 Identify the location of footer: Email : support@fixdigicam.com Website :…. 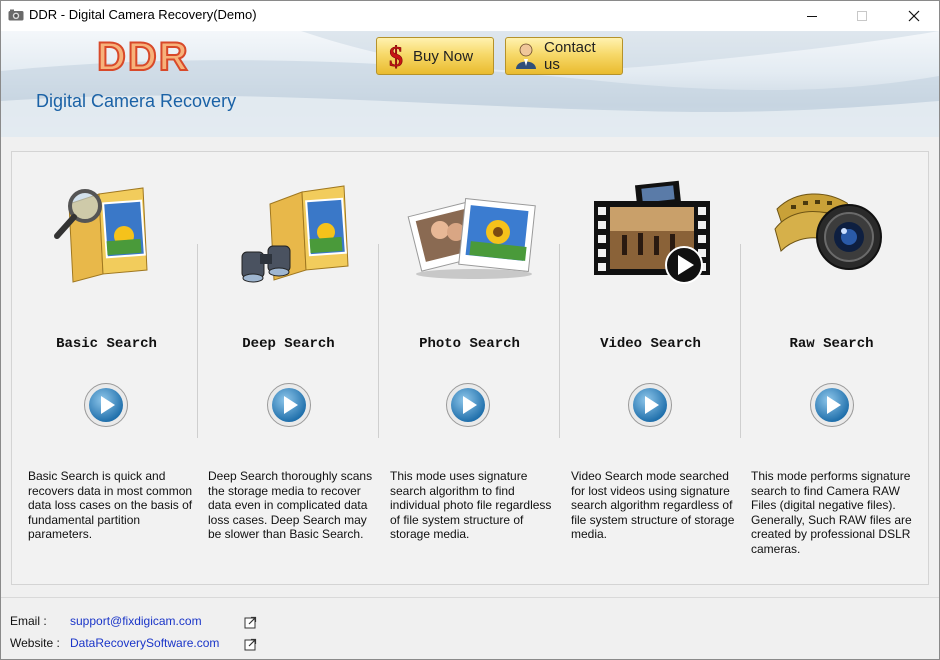
(470, 628).